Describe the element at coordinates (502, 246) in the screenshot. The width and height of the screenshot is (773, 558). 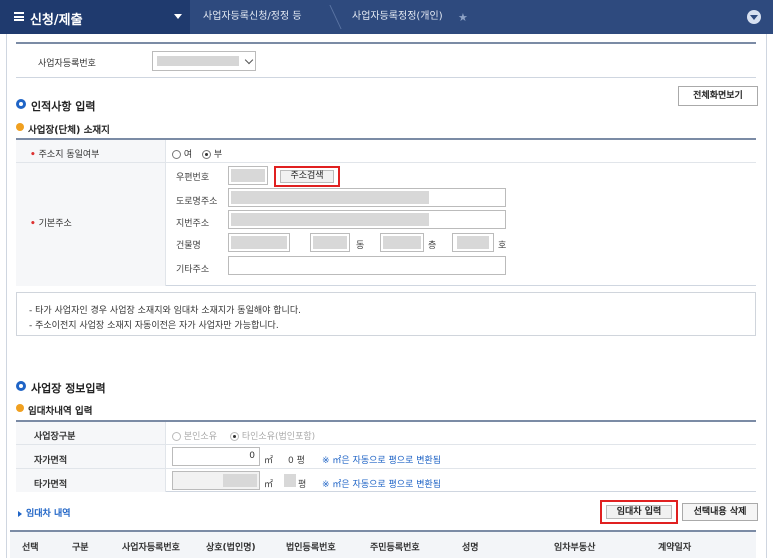
I see `ho-unit: 호` at that location.